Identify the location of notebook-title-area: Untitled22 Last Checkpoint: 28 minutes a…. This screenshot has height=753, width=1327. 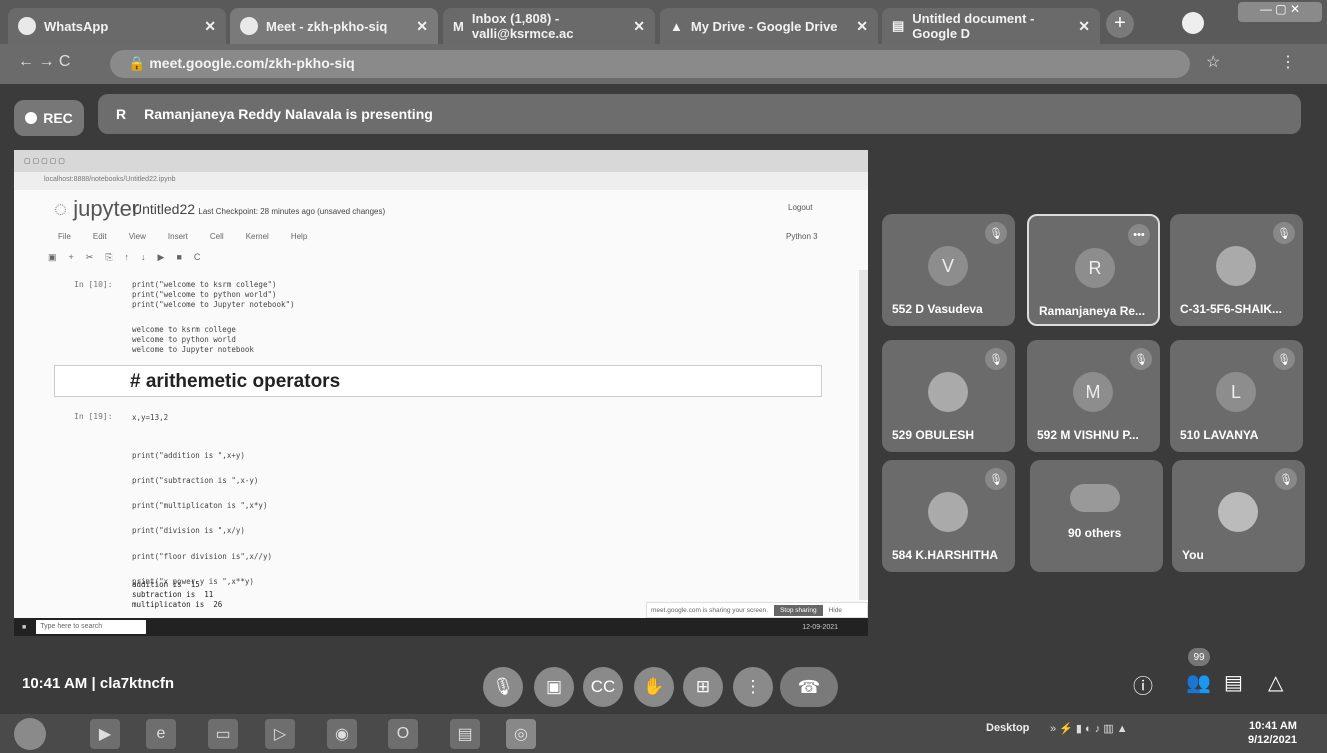
(258, 209).